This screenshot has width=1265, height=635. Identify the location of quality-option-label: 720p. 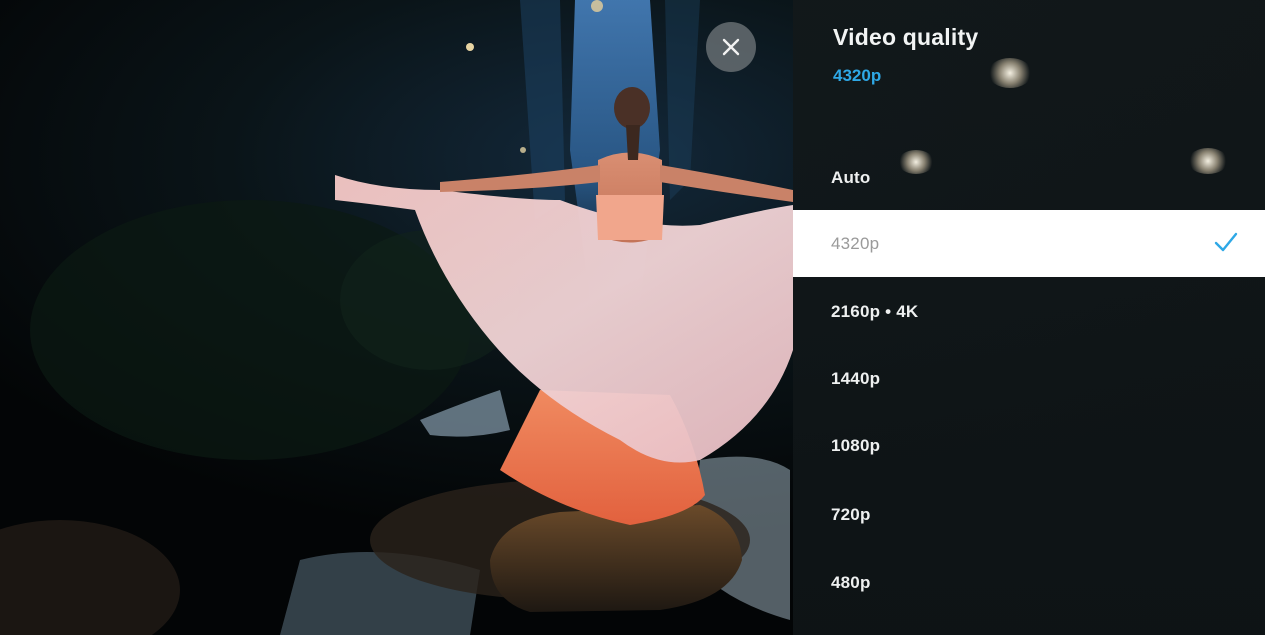
(851, 514).